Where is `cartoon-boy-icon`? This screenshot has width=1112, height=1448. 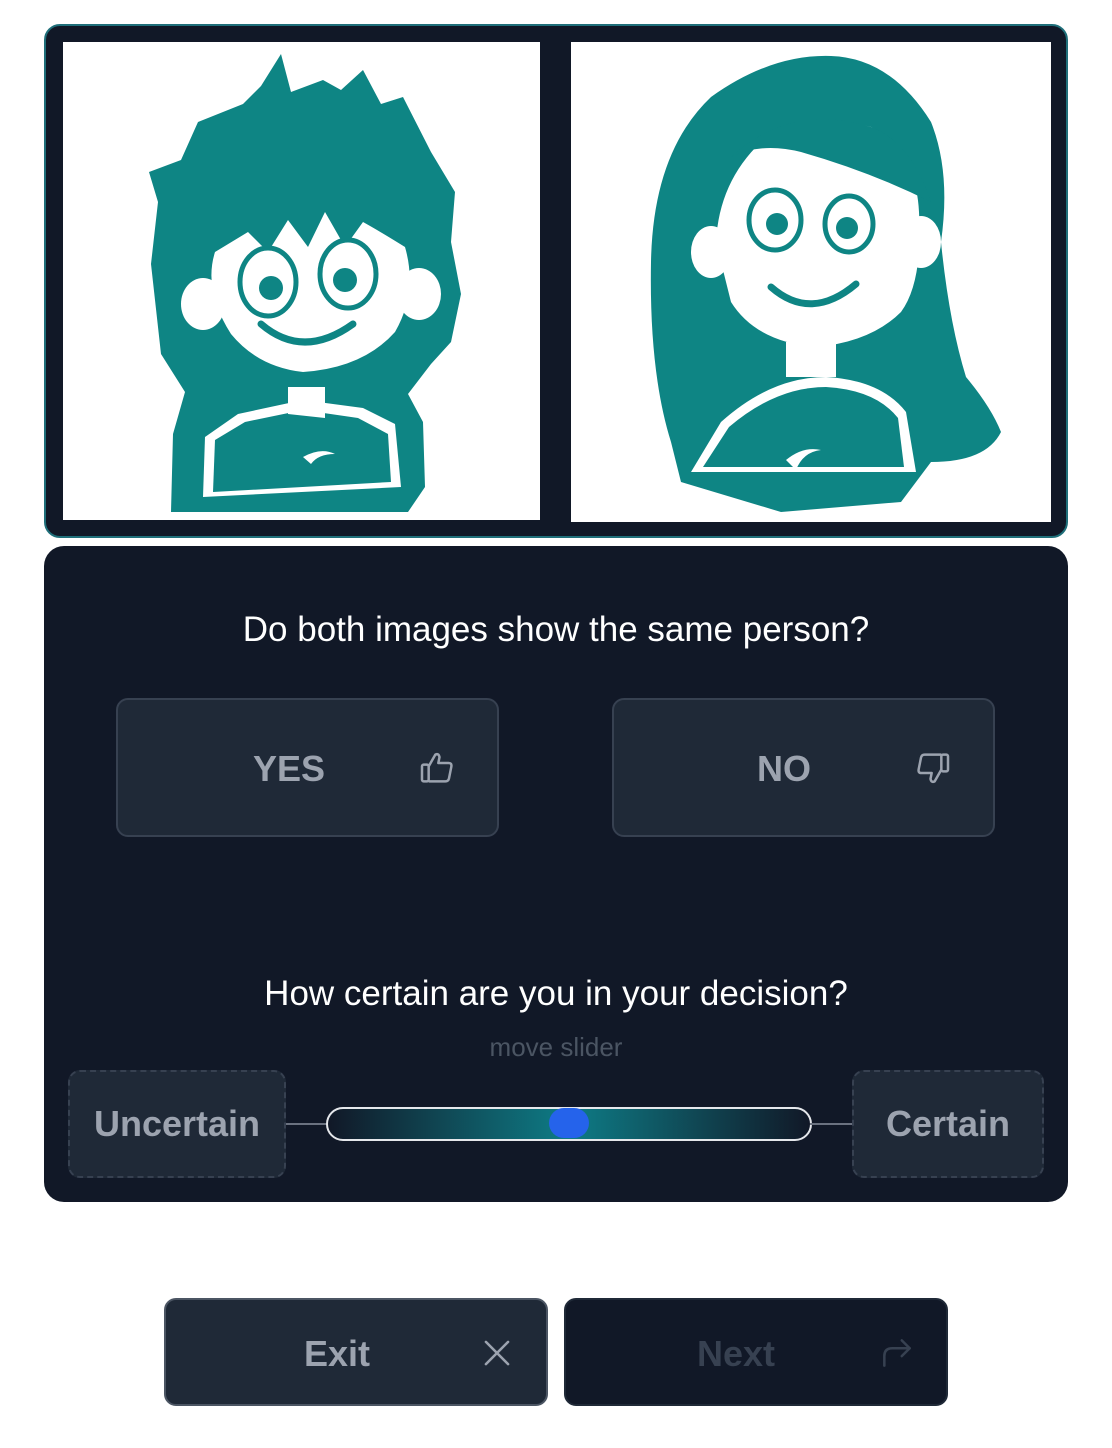 cartoon-boy-icon is located at coordinates (305, 283).